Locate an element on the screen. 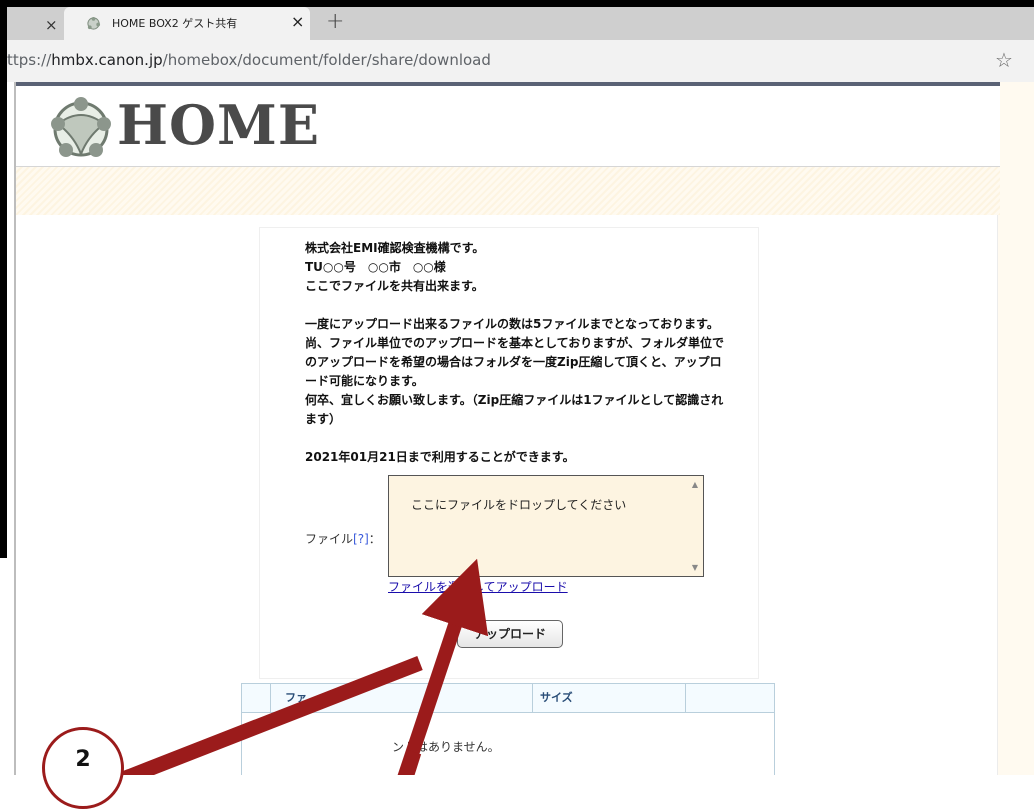 The width and height of the screenshot is (1034, 809). file-help-link: [?] is located at coordinates (361, 539).